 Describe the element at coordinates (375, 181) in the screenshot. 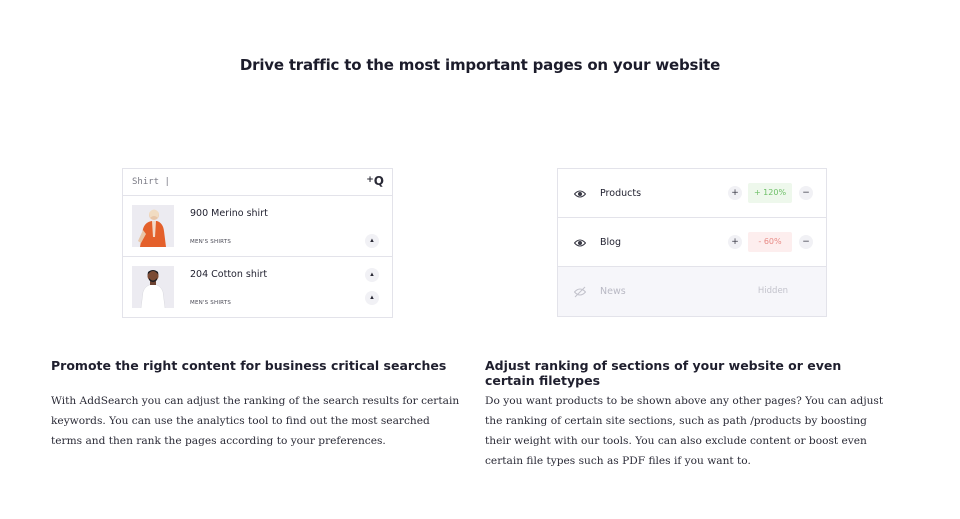

I see `search-icon: +Q` at that location.